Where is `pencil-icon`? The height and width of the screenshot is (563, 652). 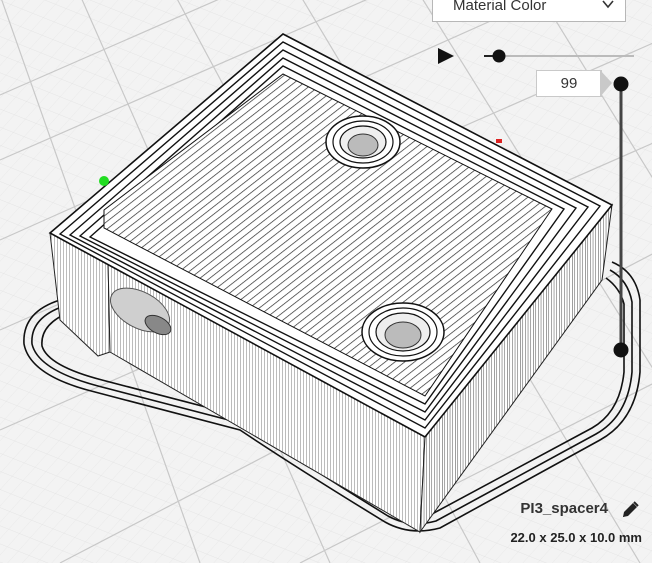
pencil-icon is located at coordinates (630, 510).